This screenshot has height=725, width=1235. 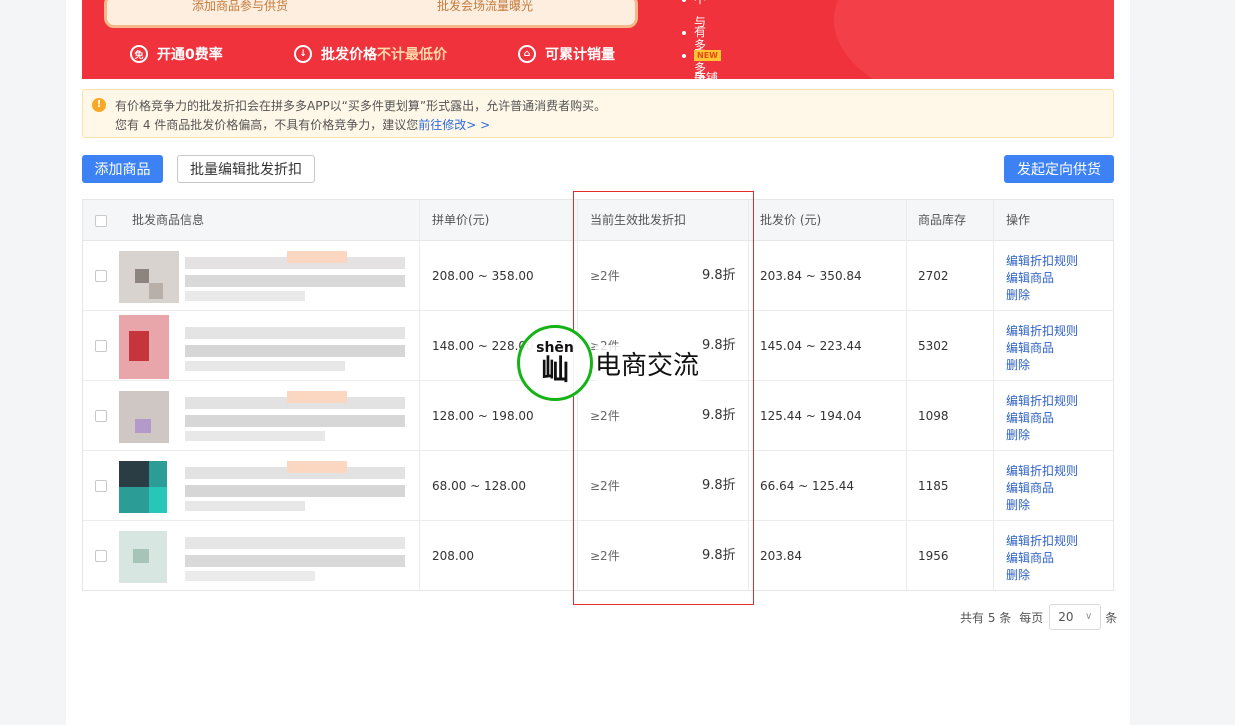 I want to click on pagination: 共有 5 条 每页 20 ∨ 条, so click(x=1038, y=617).